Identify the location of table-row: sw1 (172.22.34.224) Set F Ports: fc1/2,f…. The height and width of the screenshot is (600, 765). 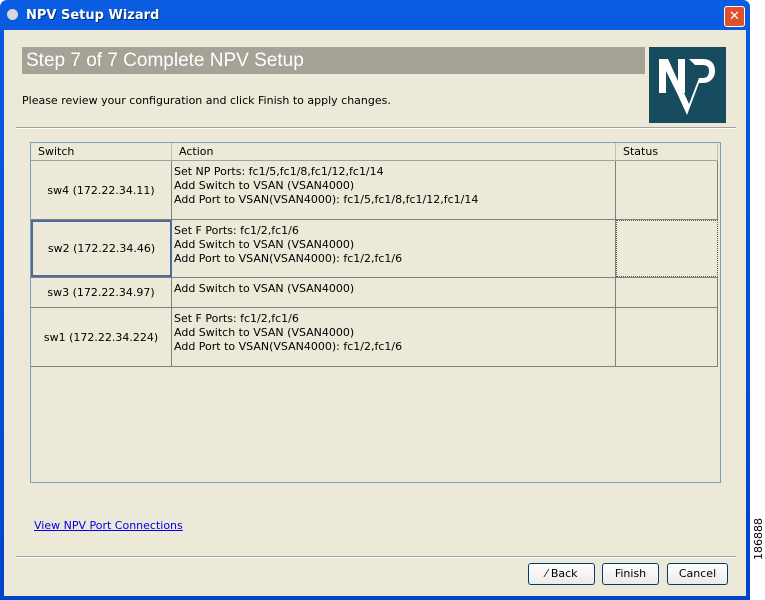
(374, 337).